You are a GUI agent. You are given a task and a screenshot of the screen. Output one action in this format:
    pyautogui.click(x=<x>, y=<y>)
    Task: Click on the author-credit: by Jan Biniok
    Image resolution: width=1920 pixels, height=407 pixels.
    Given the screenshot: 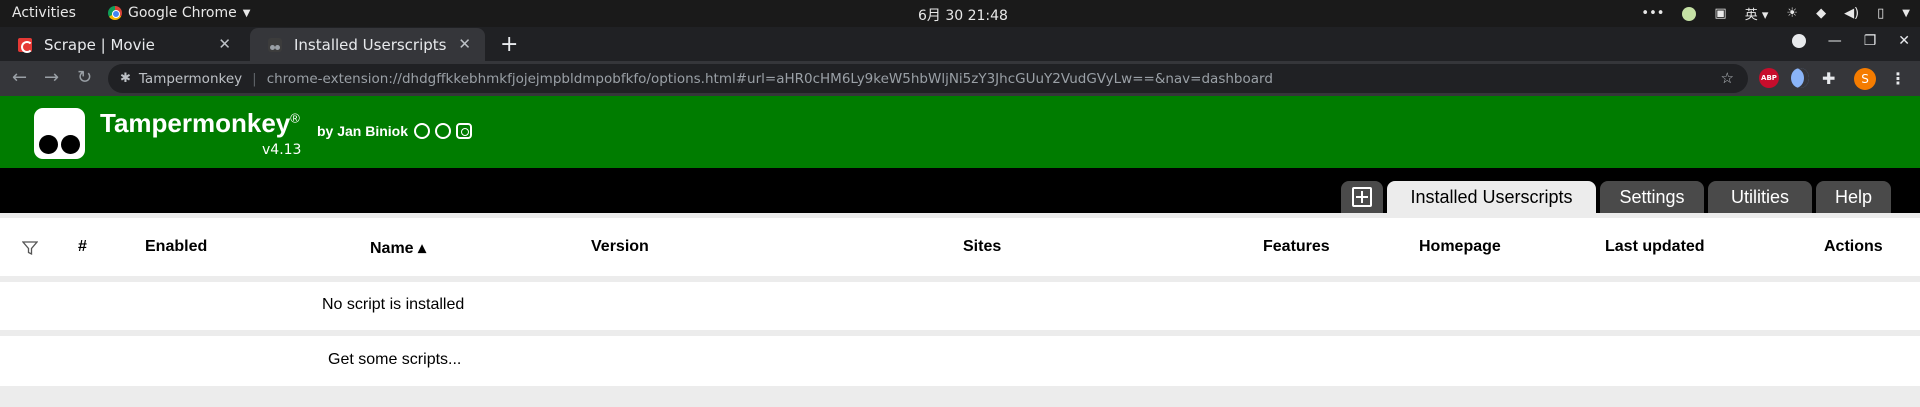 What is the action you would take?
    pyautogui.click(x=363, y=131)
    